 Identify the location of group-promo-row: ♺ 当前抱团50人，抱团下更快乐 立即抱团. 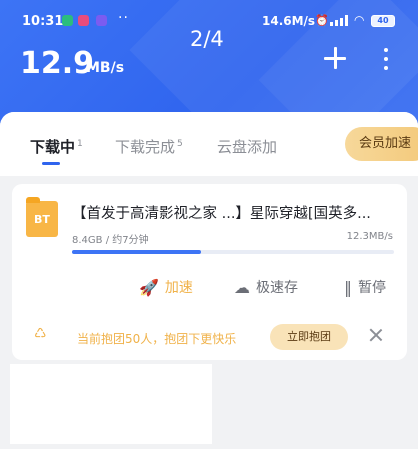
(209, 336).